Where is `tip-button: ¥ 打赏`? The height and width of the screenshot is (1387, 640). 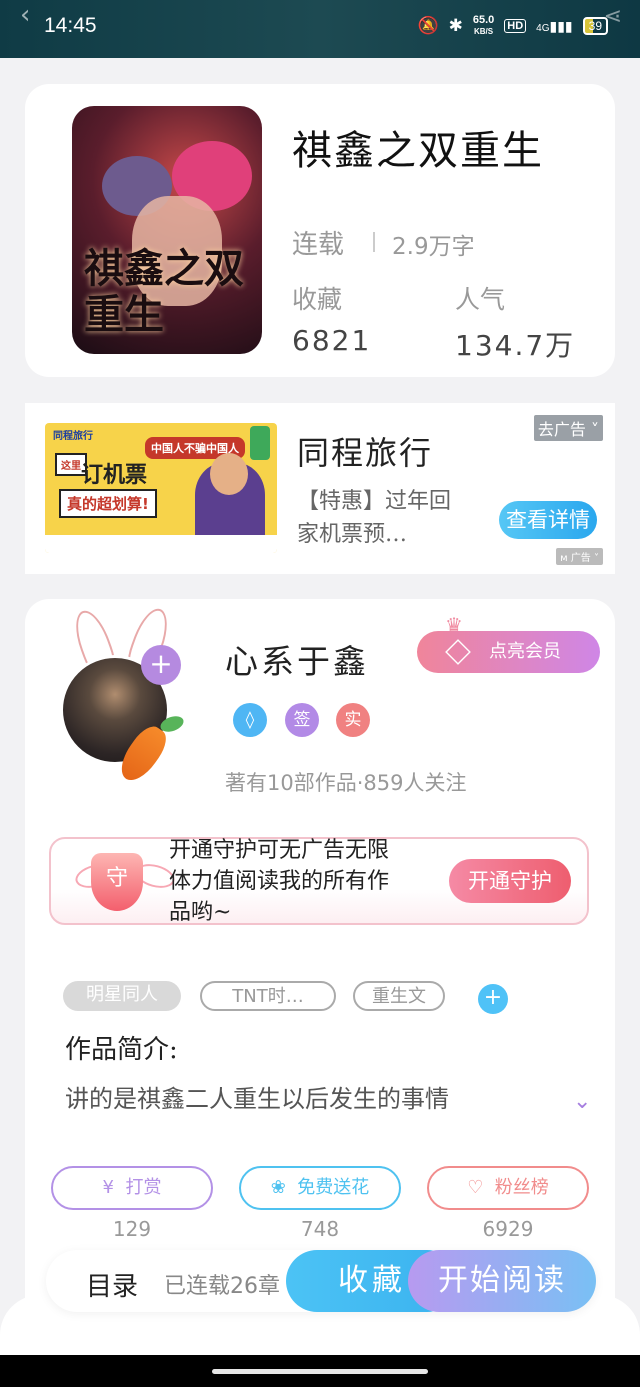 tip-button: ¥ 打赏 is located at coordinates (132, 1188).